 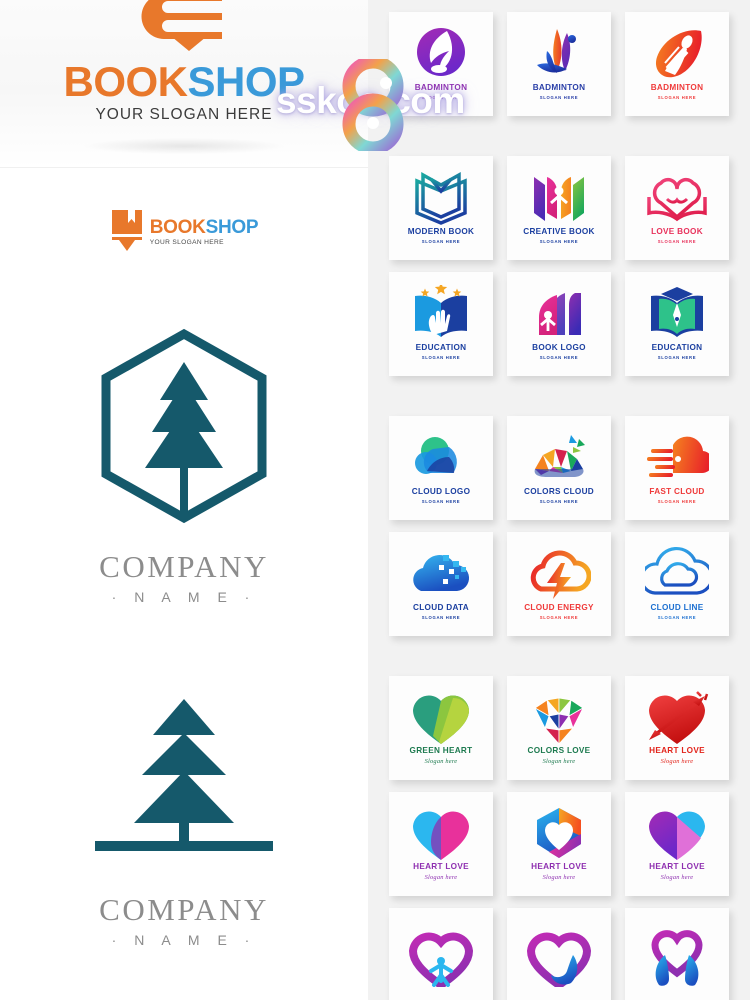 I want to click on logo-card-title: BOOK LOGO, so click(x=559, y=348).